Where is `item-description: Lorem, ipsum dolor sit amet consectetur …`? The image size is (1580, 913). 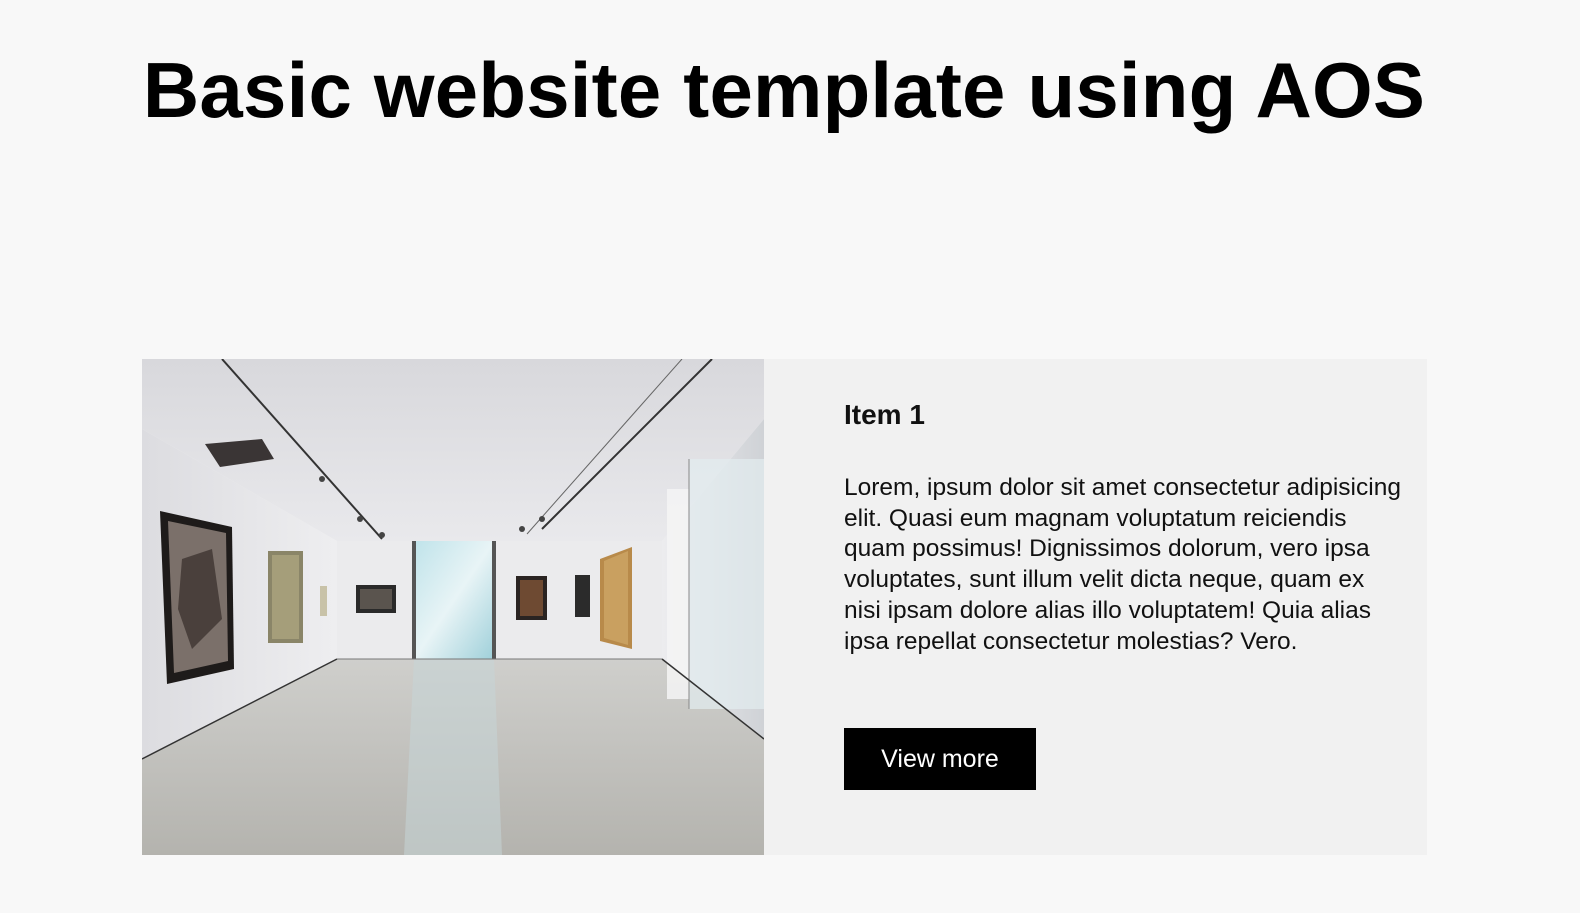
item-description: Lorem, ipsum dolor sit amet consectetur … is located at coordinates (1122, 564).